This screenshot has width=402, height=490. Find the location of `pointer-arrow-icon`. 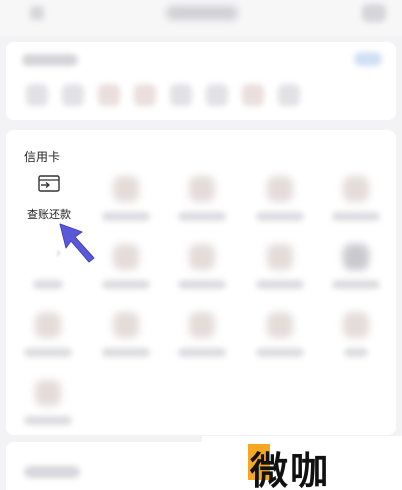

pointer-arrow-icon is located at coordinates (77, 243).